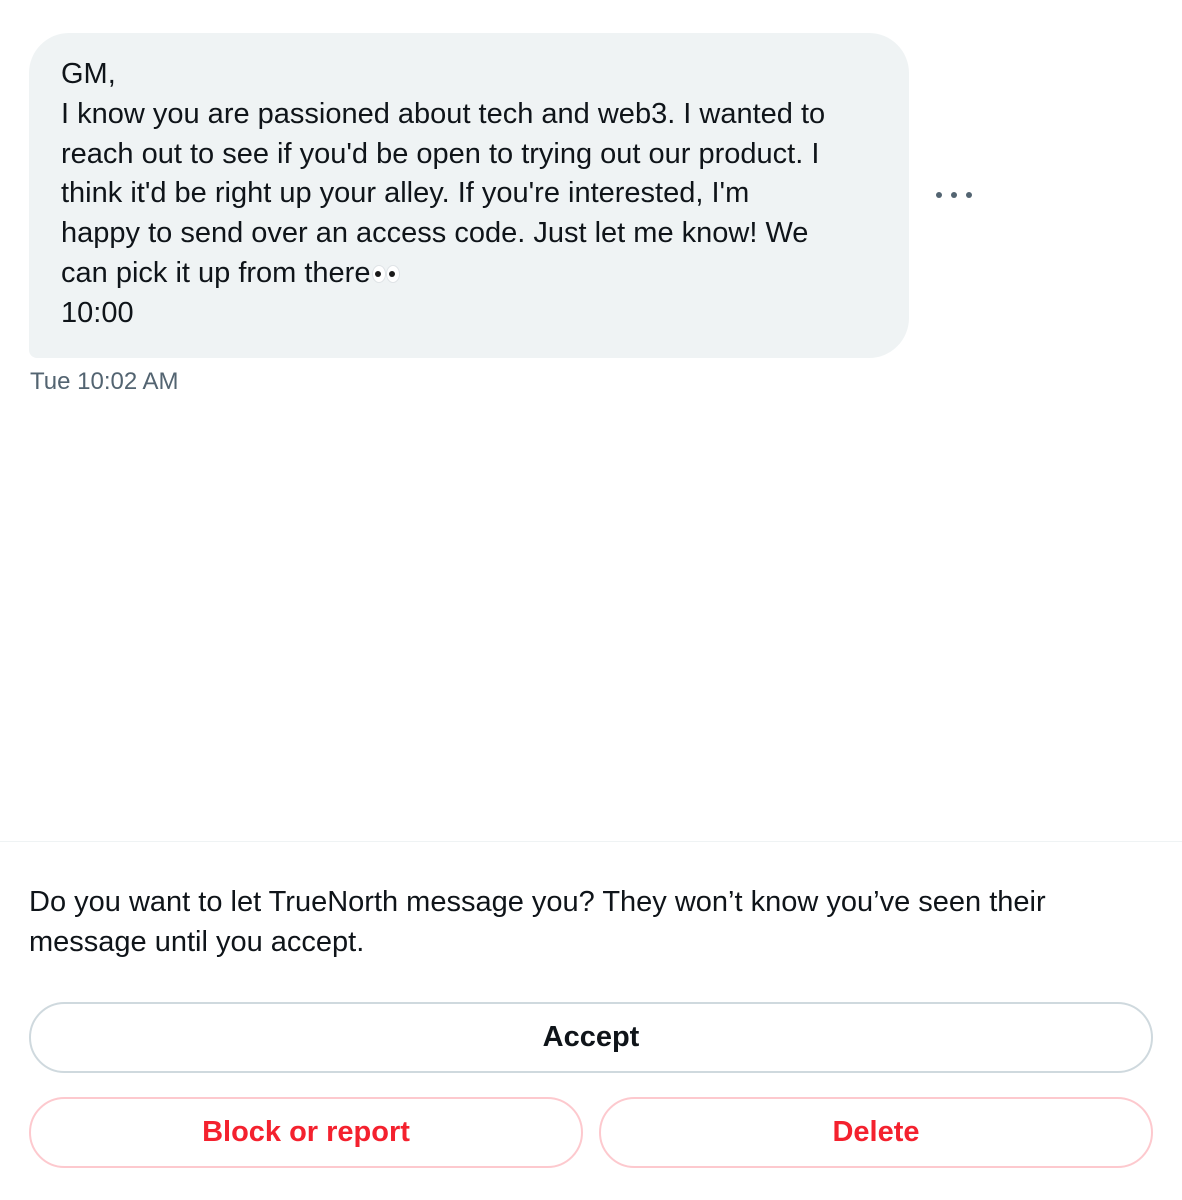 The width and height of the screenshot is (1182, 1200). I want to click on delete-button: Delete, so click(876, 1132).